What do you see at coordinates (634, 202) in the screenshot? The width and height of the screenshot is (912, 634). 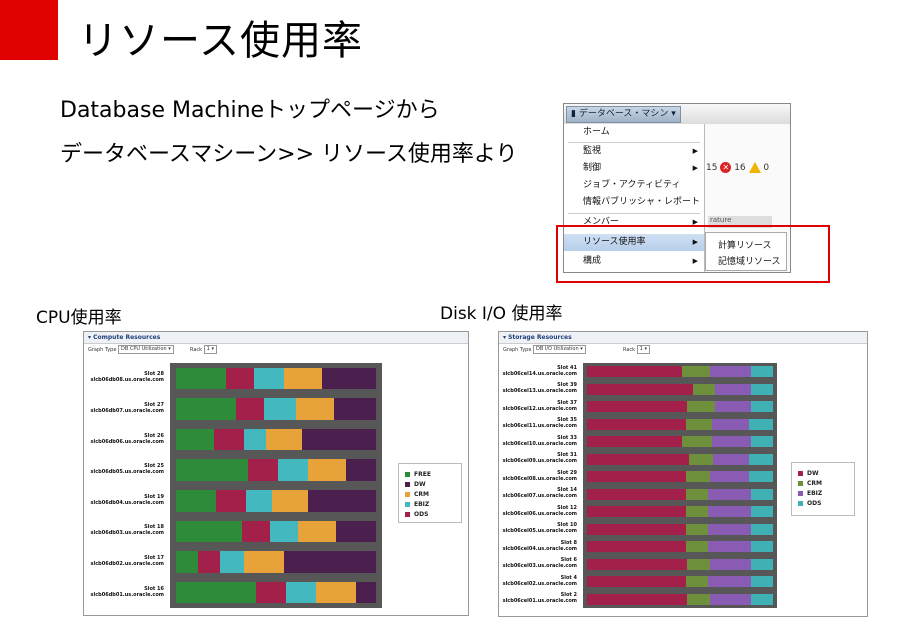 I see `menu-item-info-publisher: 情報パブリッシャ・レポート` at bounding box center [634, 202].